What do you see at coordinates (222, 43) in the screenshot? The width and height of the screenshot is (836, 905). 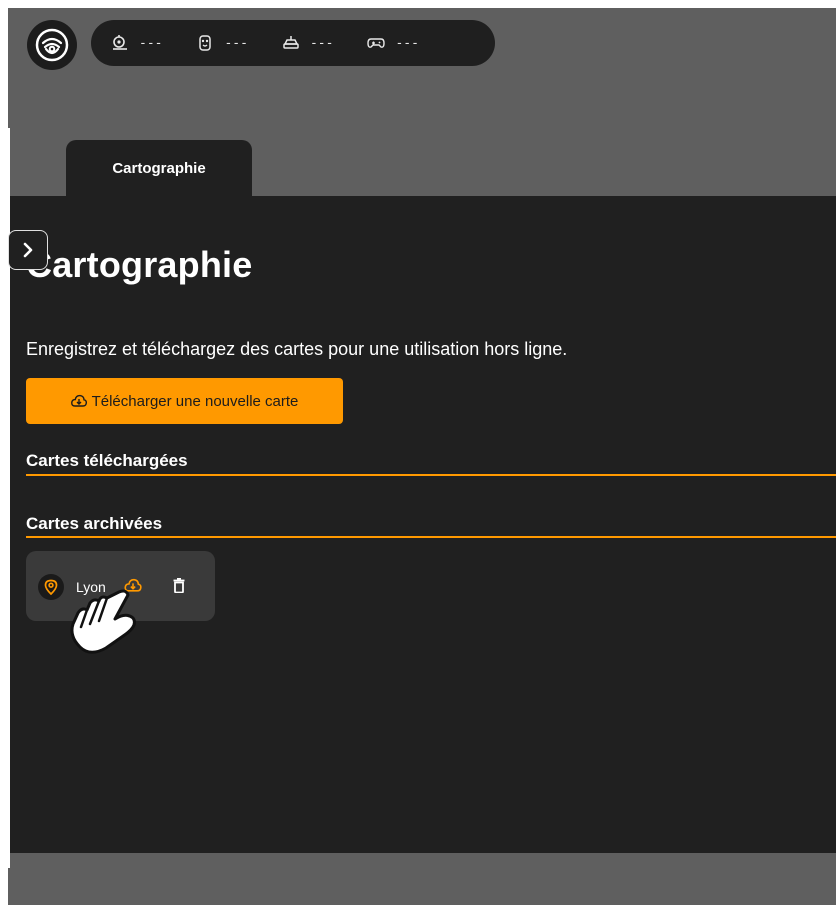 I see `status-battery: ---` at bounding box center [222, 43].